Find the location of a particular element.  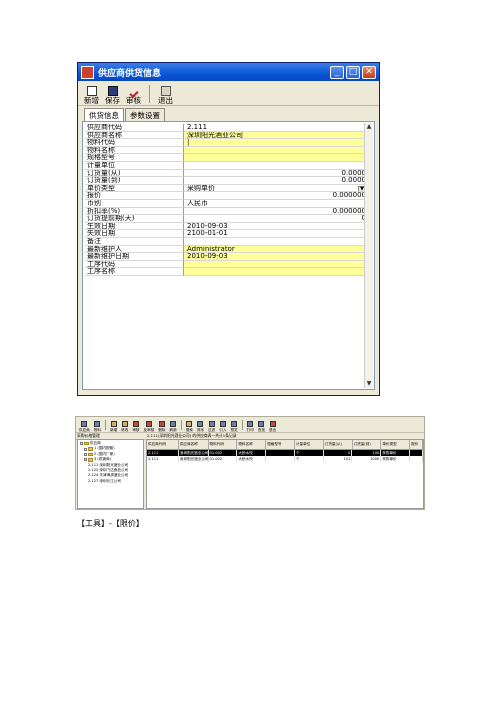

scroll-up-icon: ▲ is located at coordinates (369, 127).